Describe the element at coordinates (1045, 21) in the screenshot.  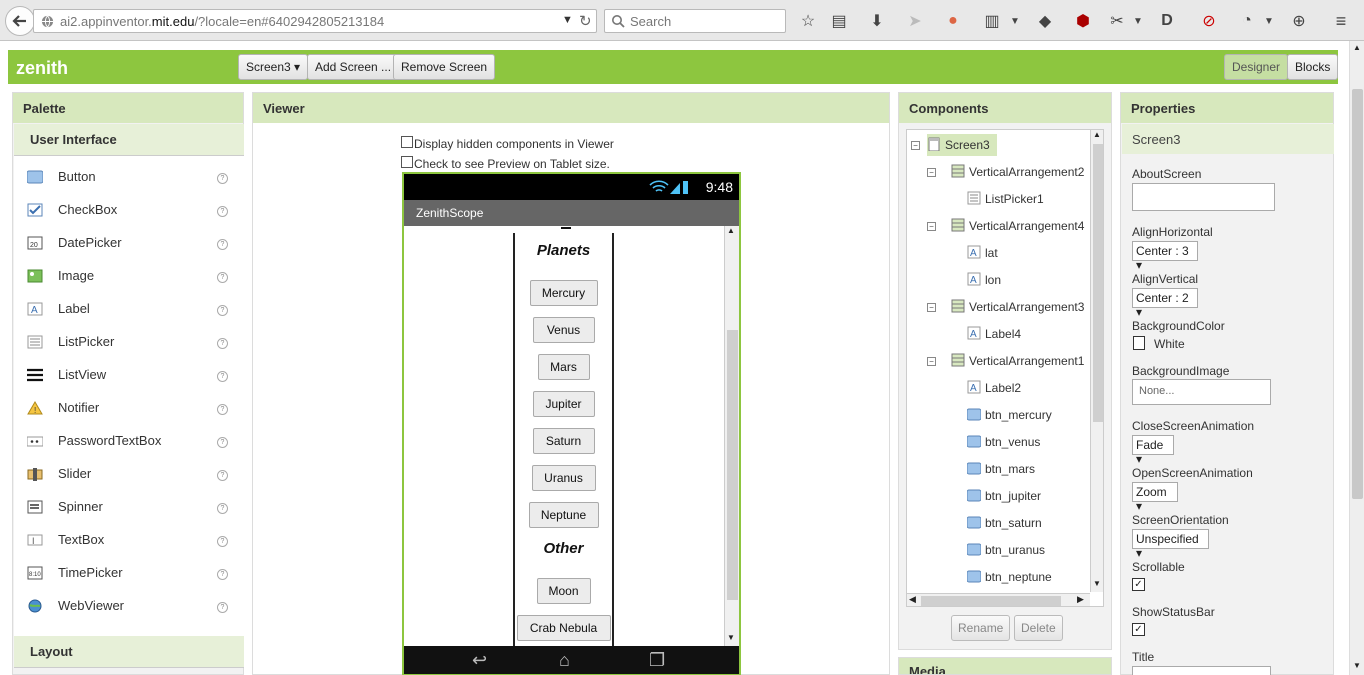
I see `puzzle-icon: ◆` at that location.